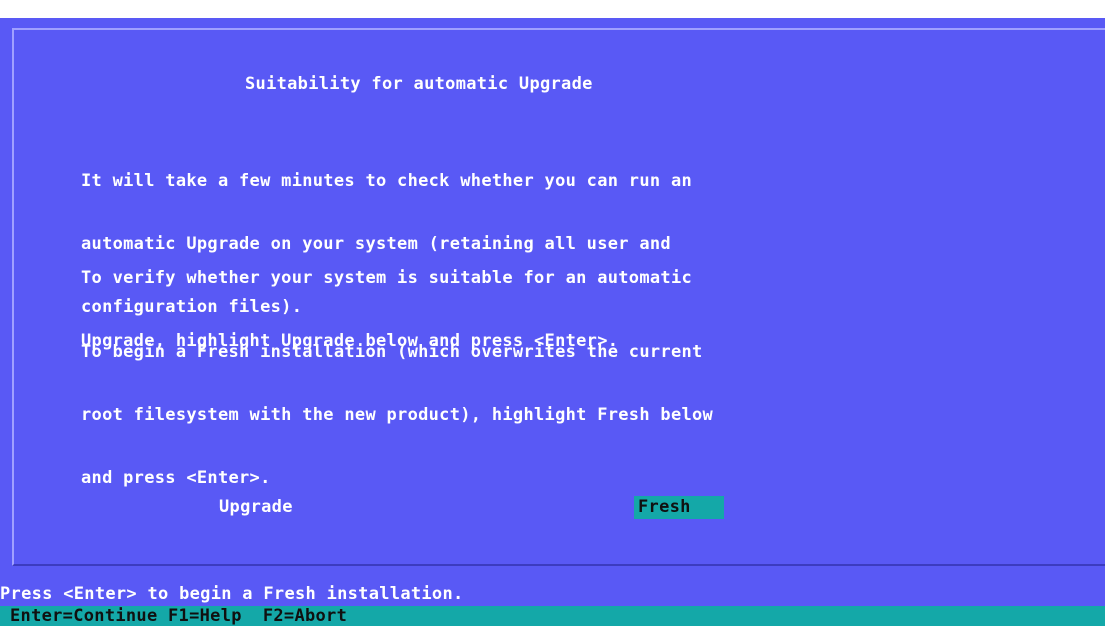  What do you see at coordinates (179, 616) in the screenshot?
I see `function-key-legend: Enter=Continue F1=Help F2=Abort` at bounding box center [179, 616].